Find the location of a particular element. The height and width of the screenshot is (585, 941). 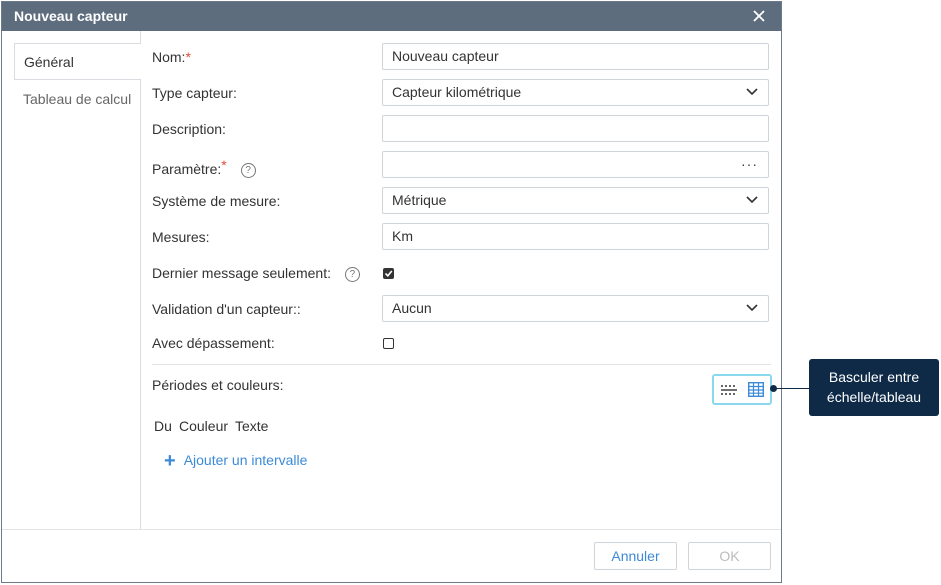

validation-label: Validation d'un capteur:: is located at coordinates (226, 309).